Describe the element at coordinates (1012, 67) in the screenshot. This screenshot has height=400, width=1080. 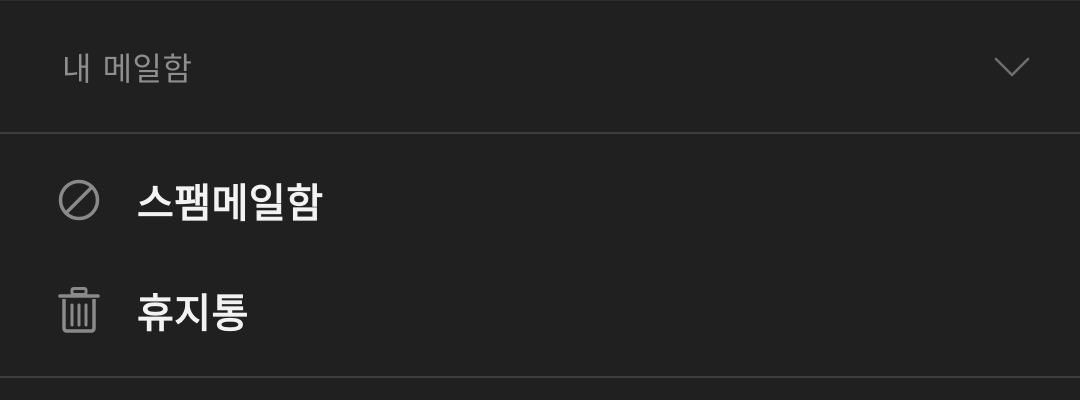
I see `chevron-down-icon` at that location.